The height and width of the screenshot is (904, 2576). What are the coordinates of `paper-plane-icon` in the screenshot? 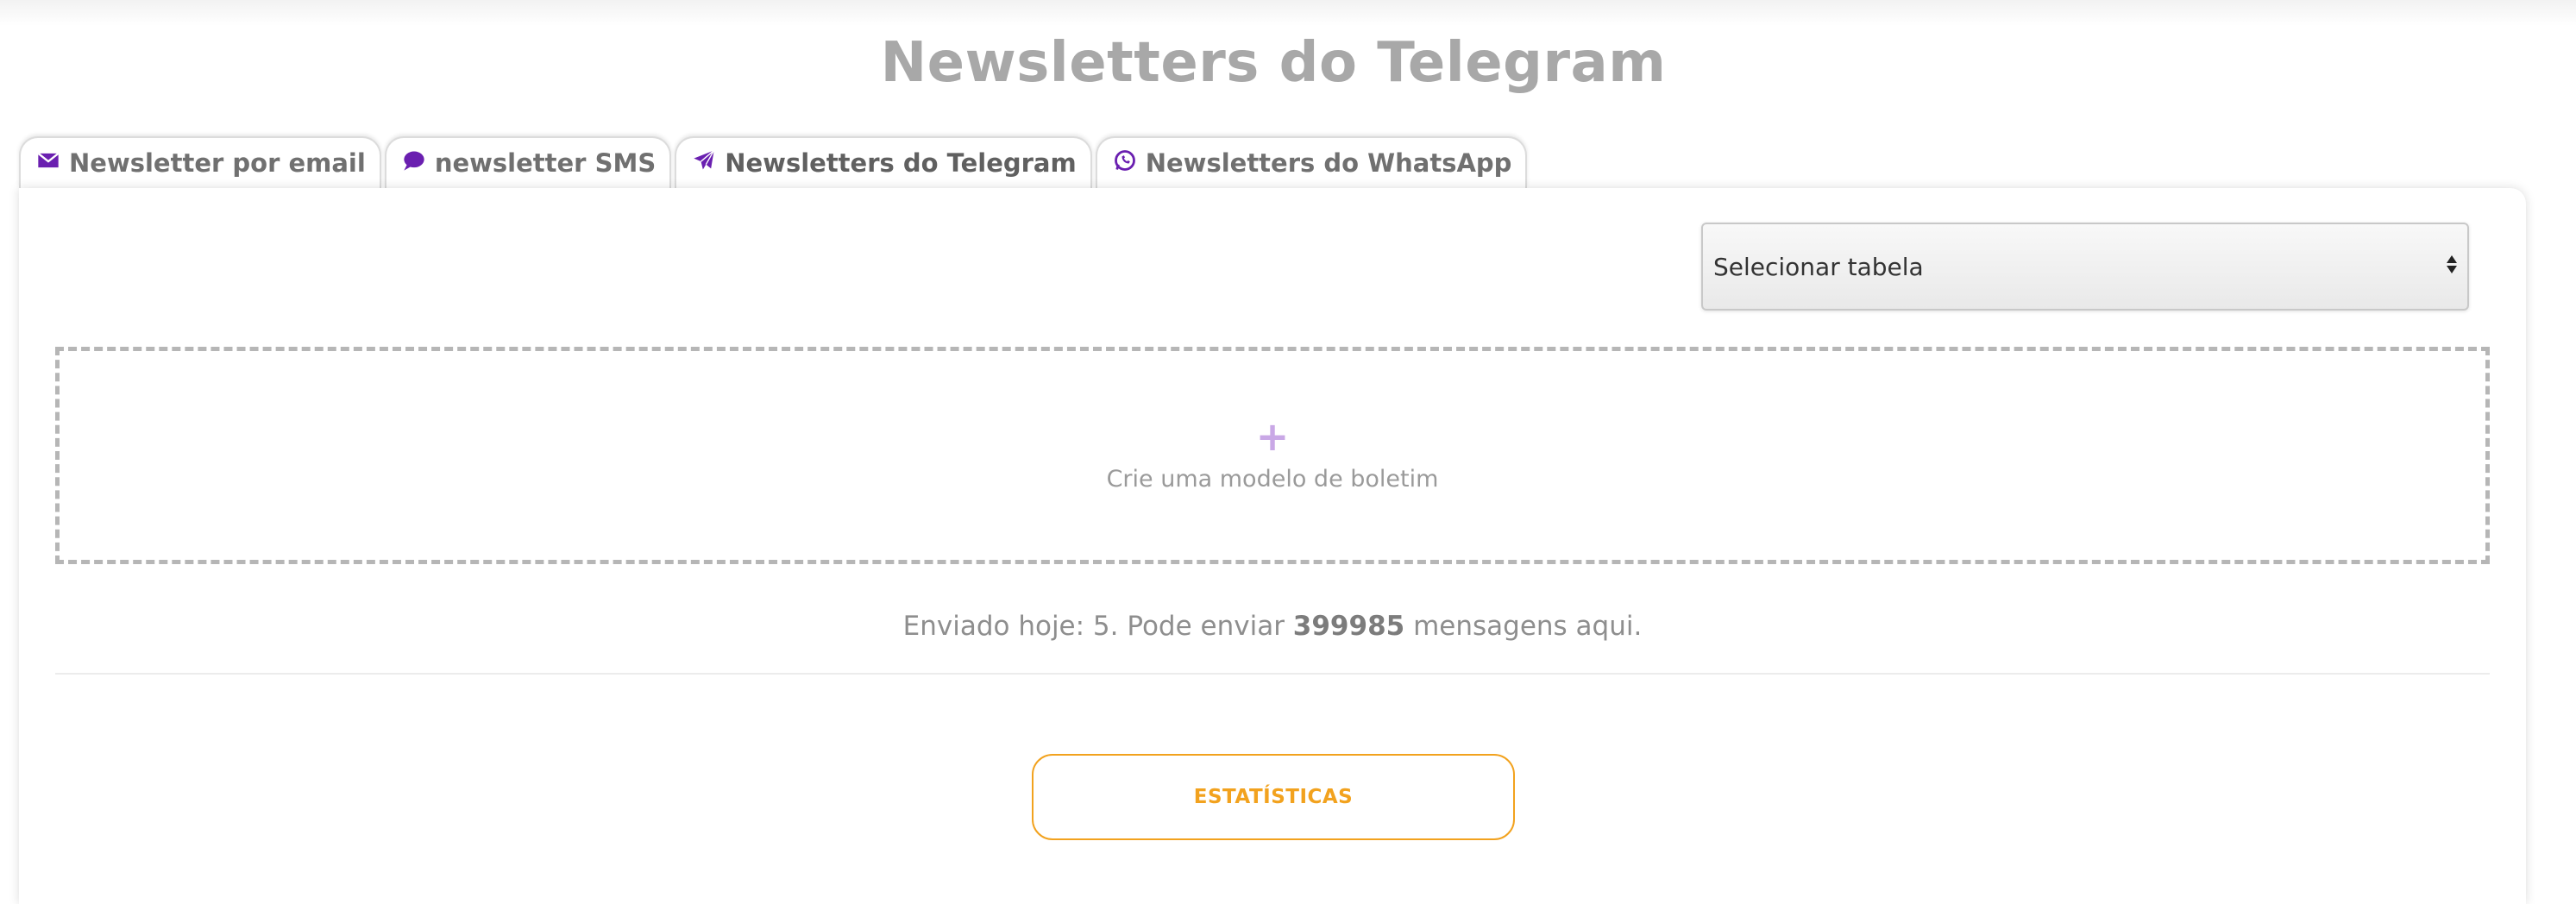 It's located at (704, 163).